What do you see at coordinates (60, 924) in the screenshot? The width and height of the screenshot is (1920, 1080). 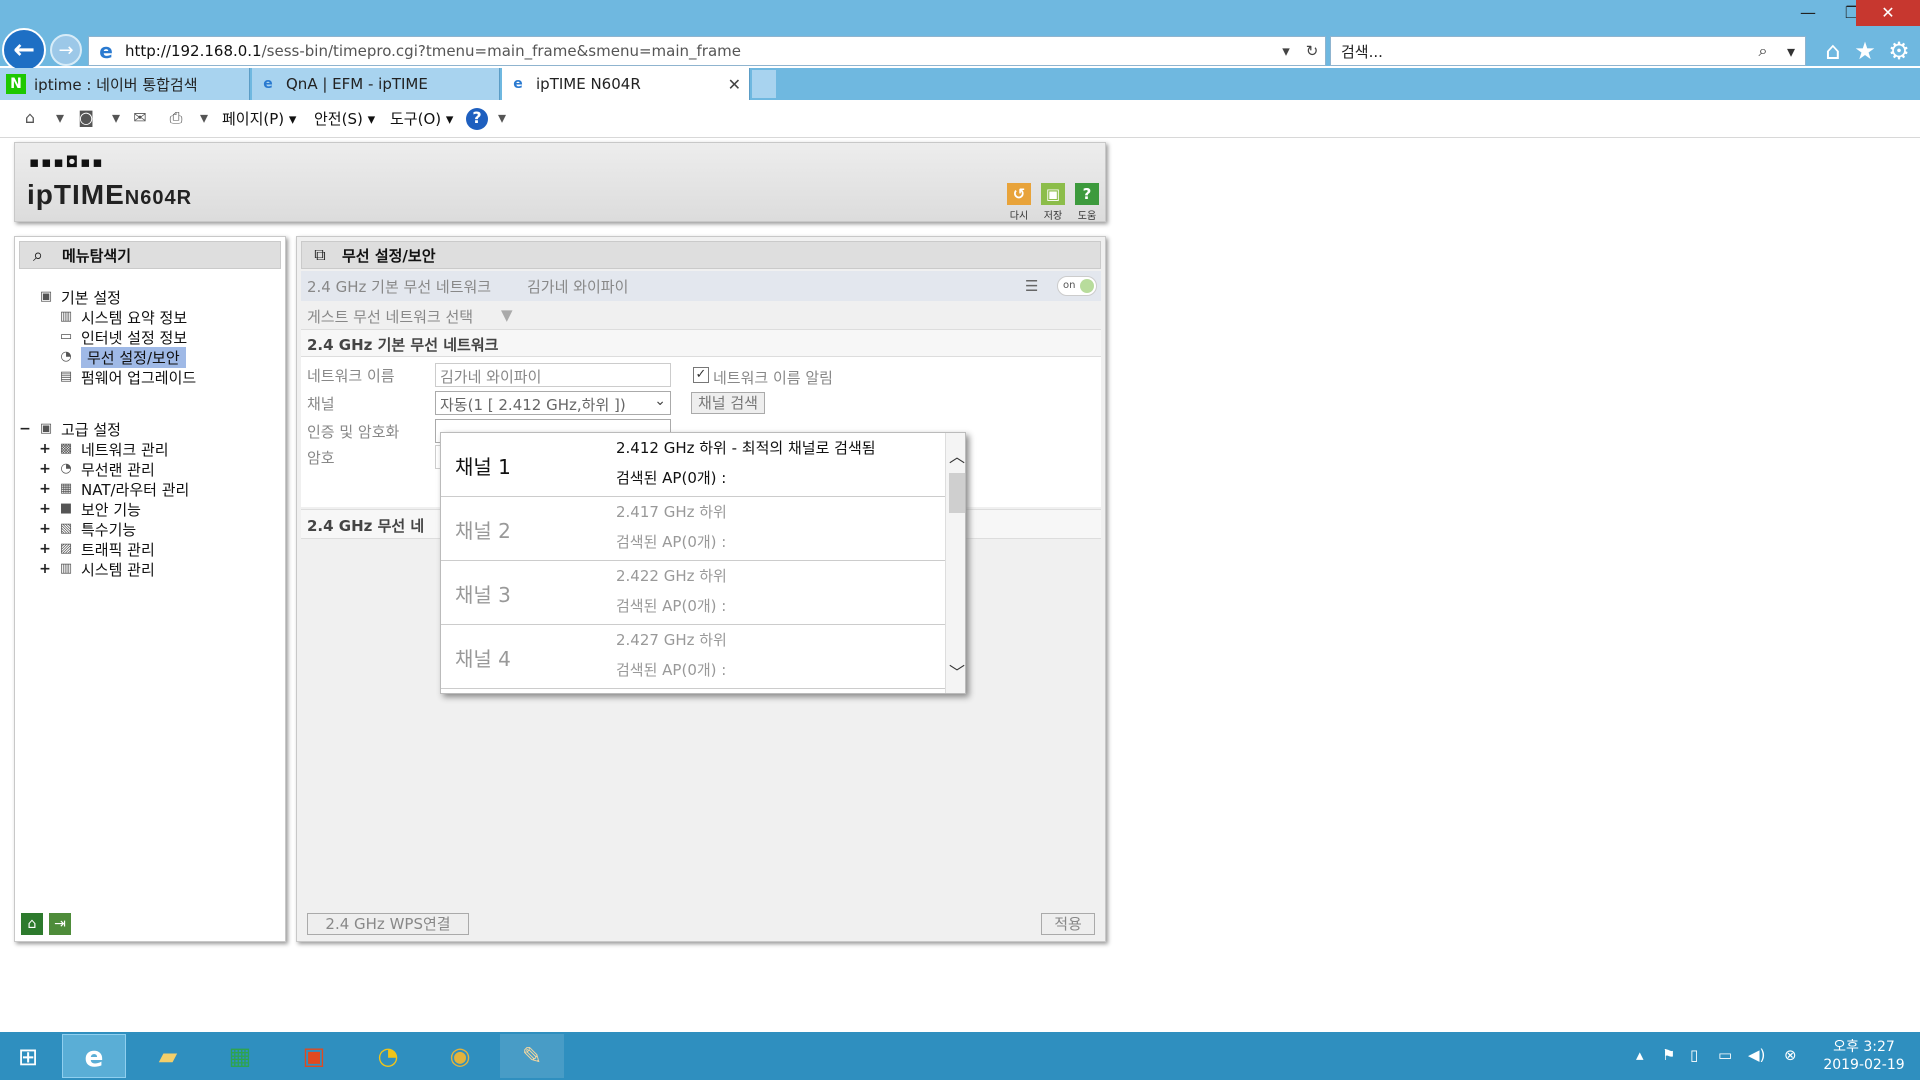 I see `logout-icon: ⇥` at bounding box center [60, 924].